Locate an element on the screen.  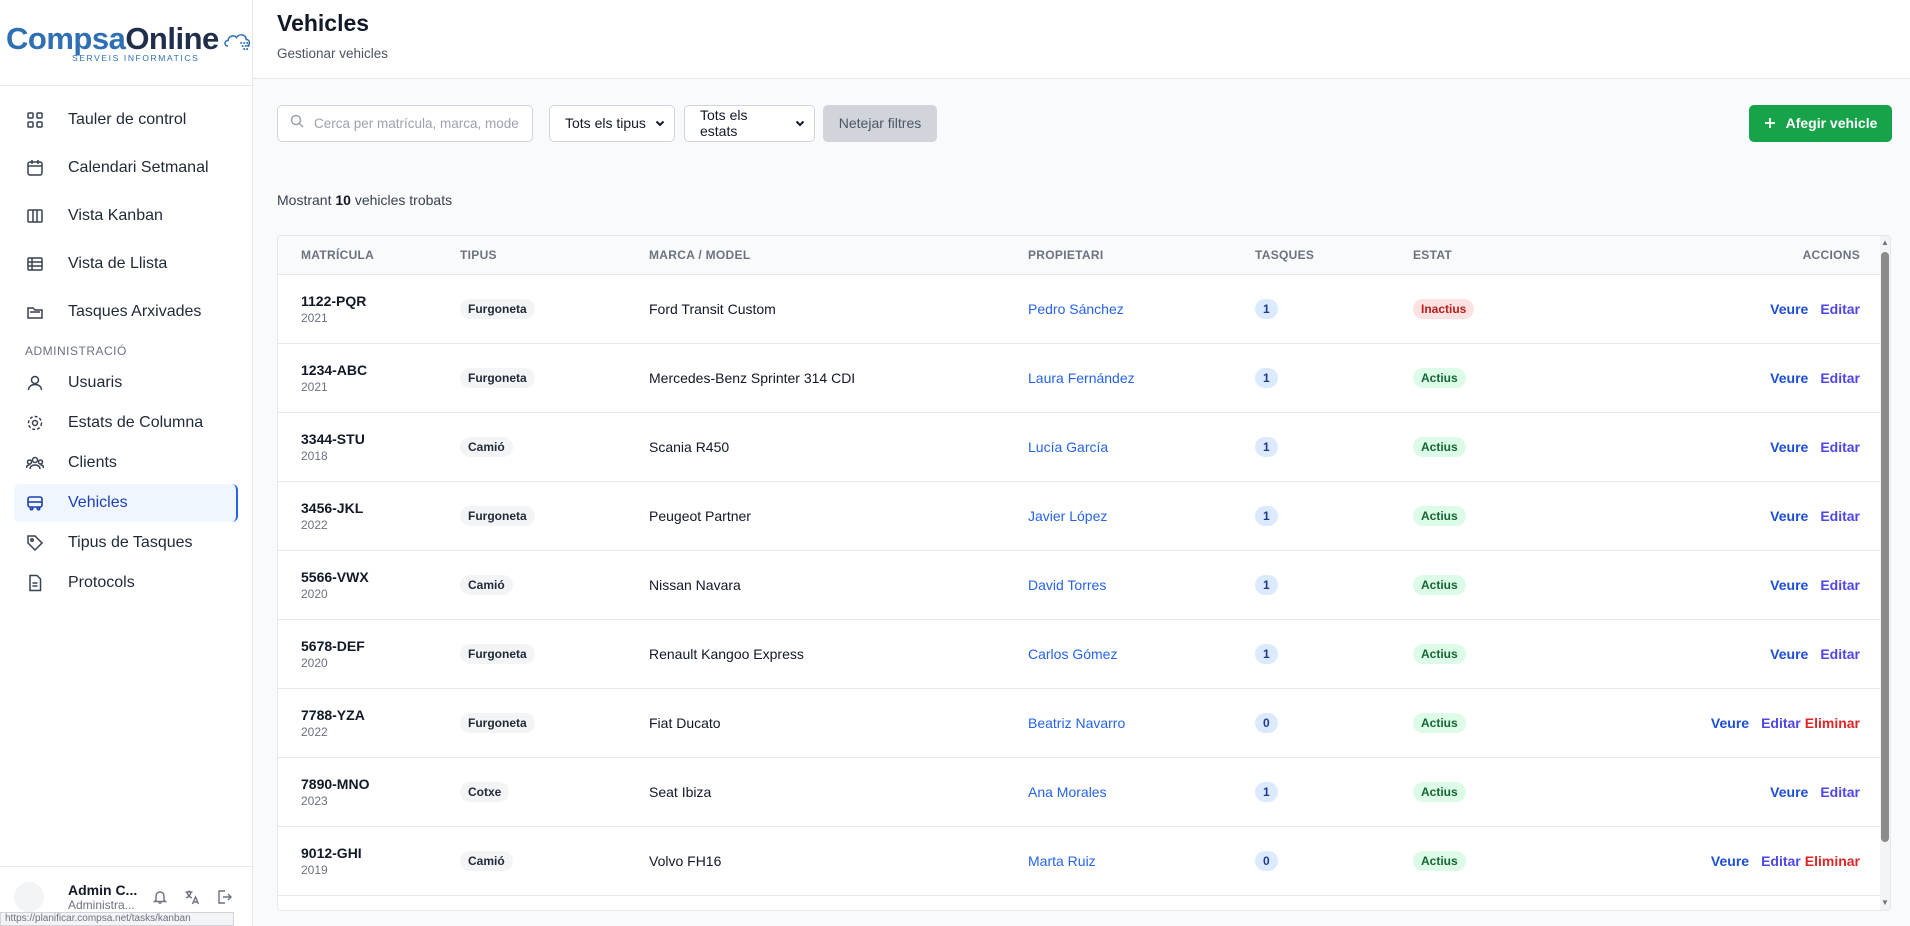
status-filter-select: Tots els estats is located at coordinates (749, 123).